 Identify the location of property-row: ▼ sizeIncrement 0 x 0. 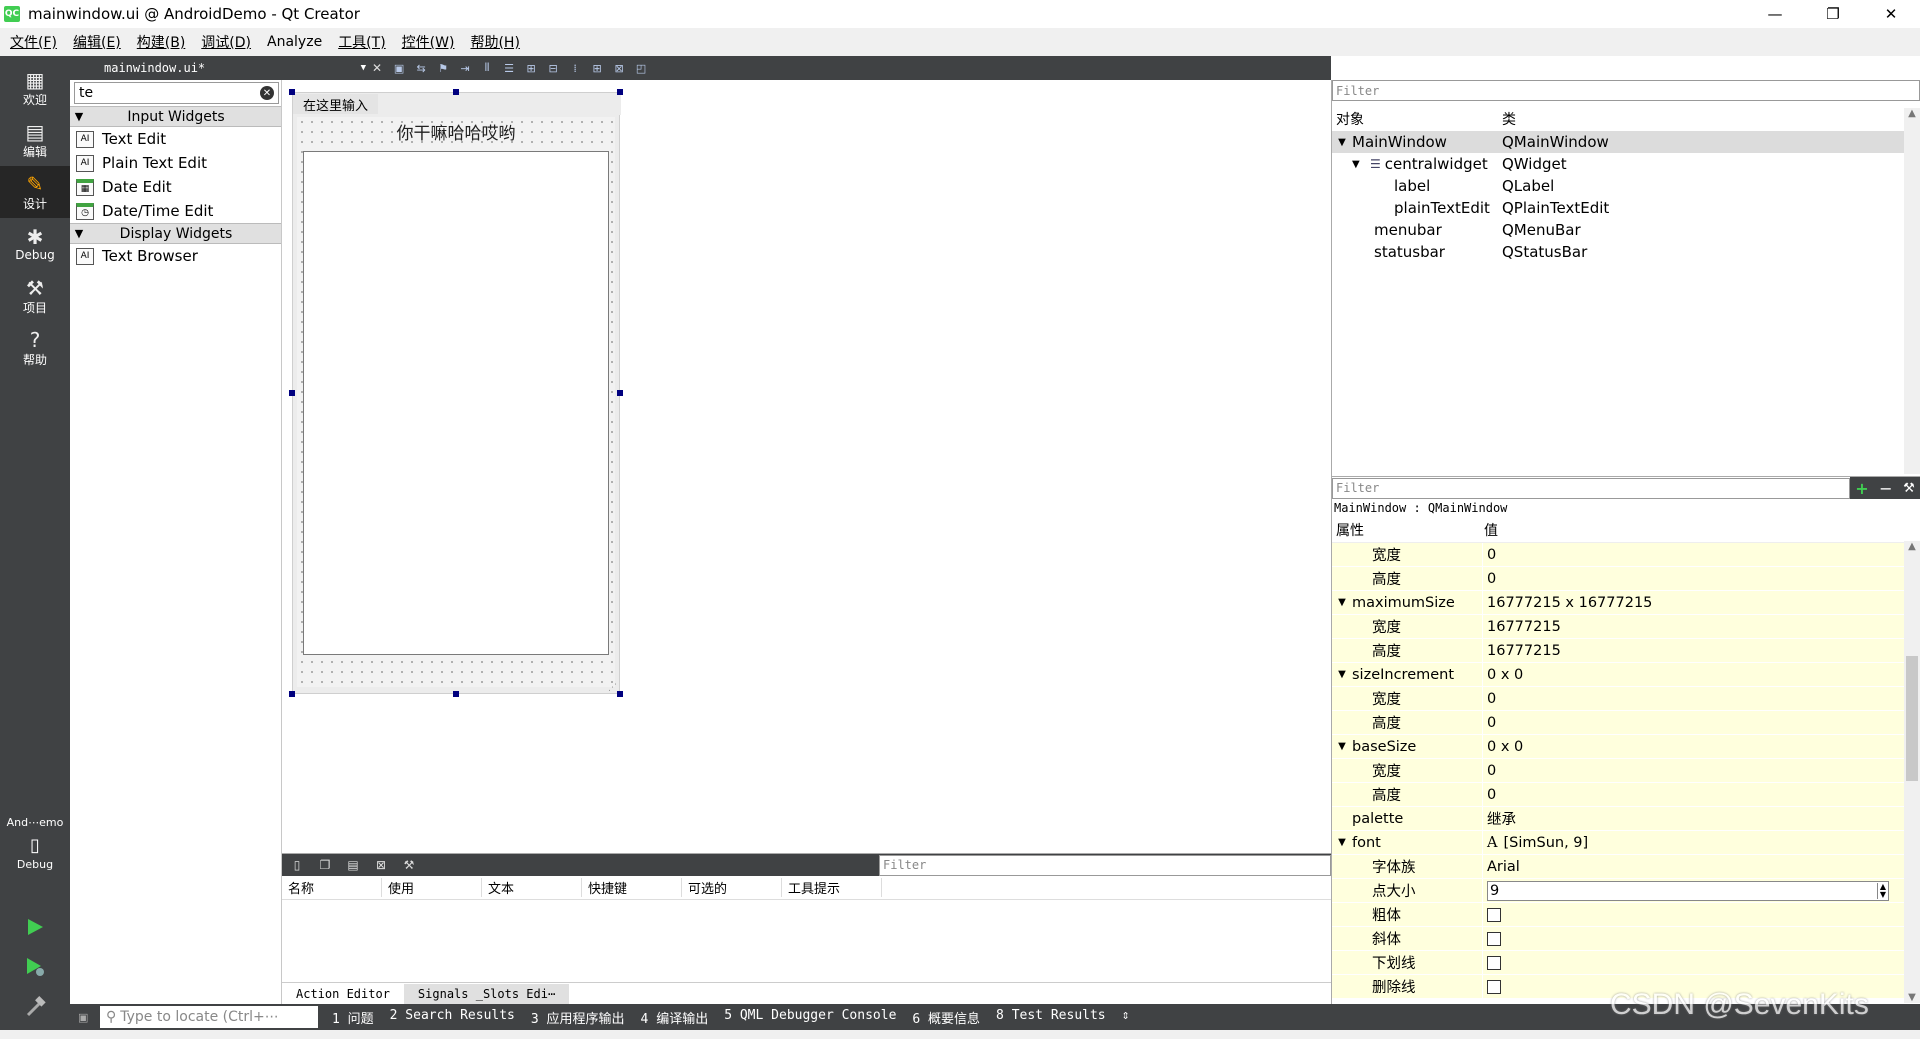
(1626, 674).